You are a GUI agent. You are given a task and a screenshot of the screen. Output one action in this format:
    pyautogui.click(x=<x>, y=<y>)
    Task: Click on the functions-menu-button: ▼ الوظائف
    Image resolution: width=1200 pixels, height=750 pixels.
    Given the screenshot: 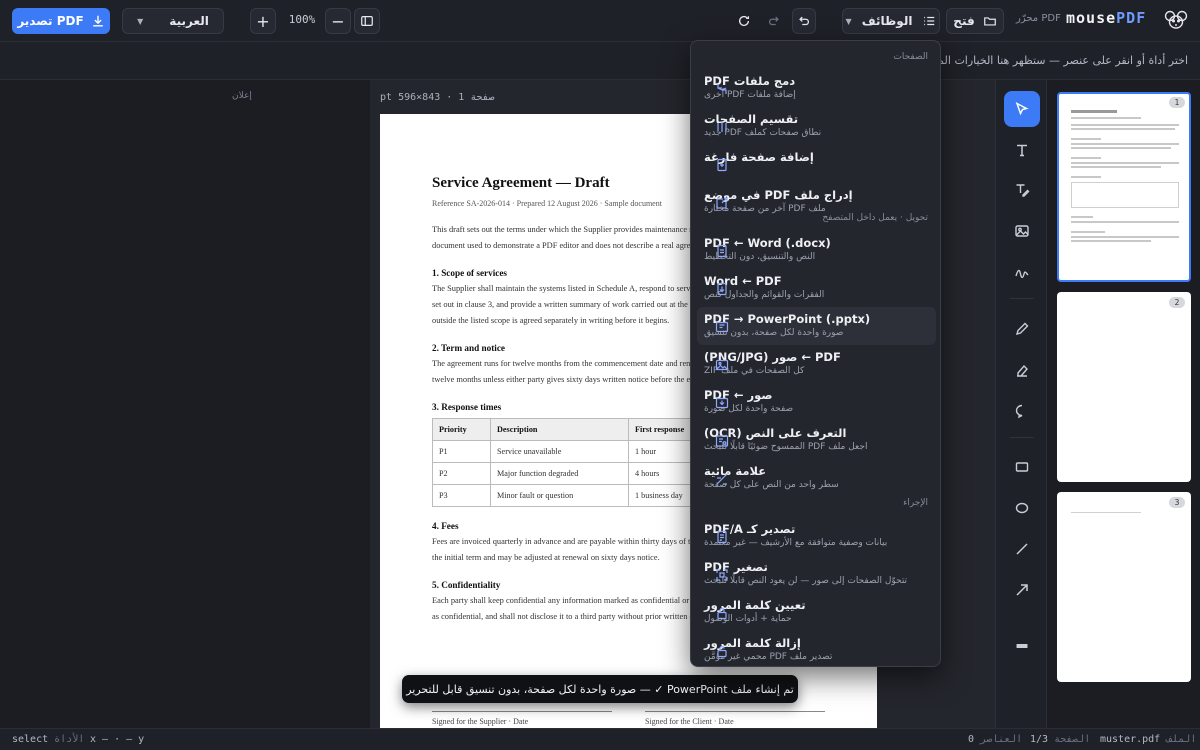 What is the action you would take?
    pyautogui.click(x=891, y=21)
    